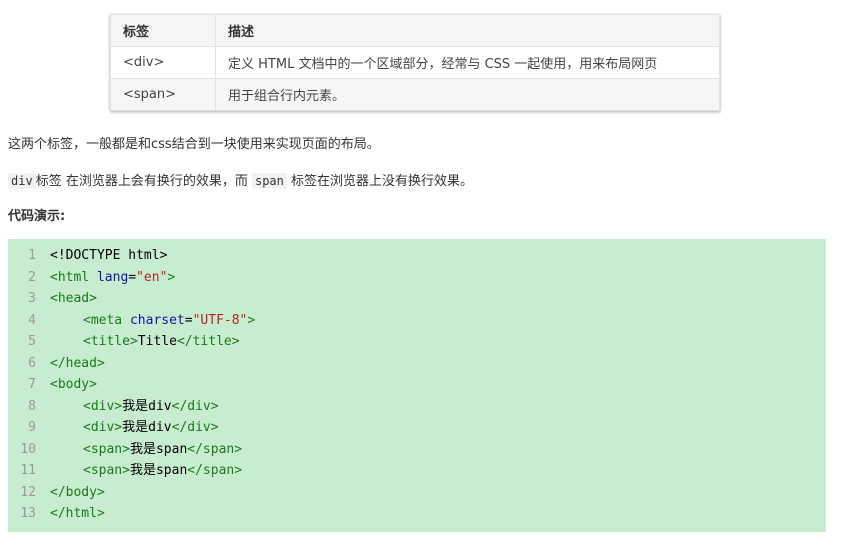  I want to click on line-number: 13, so click(28, 513).